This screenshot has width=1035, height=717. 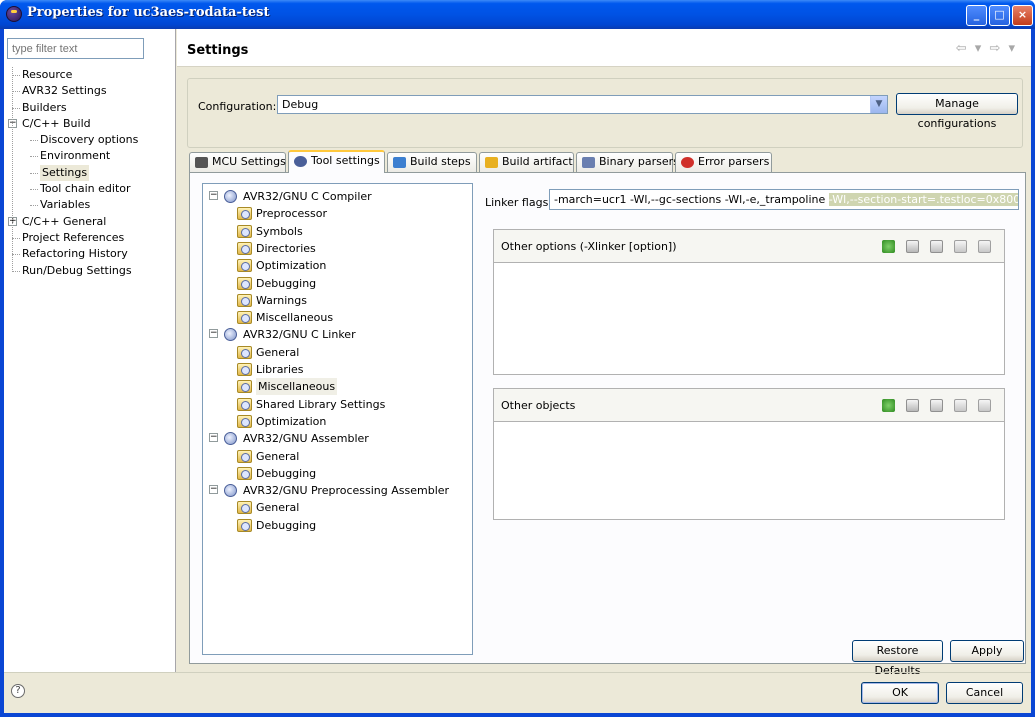 I want to click on ok-button: OK, so click(x=900, y=693).